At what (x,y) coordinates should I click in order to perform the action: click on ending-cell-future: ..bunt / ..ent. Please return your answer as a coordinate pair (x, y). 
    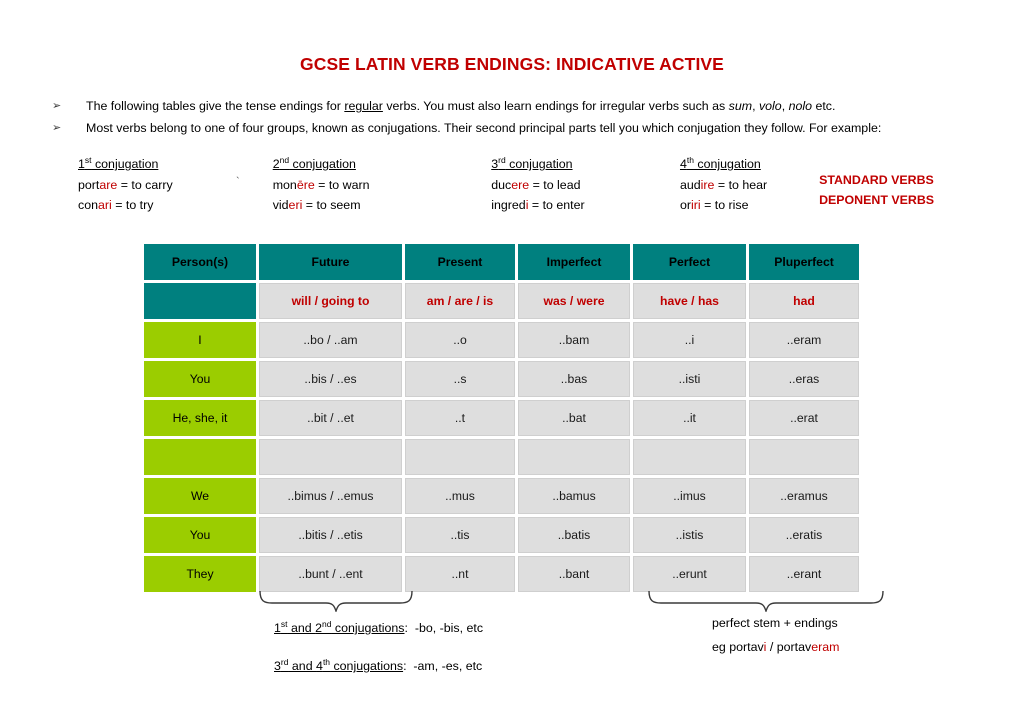
    Looking at the image, I should click on (330, 574).